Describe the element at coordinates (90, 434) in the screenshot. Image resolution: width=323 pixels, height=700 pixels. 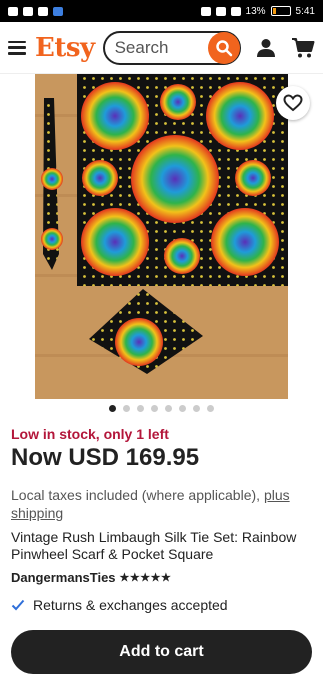
I see `stock-notice: Low in stock, only 1 left` at that location.